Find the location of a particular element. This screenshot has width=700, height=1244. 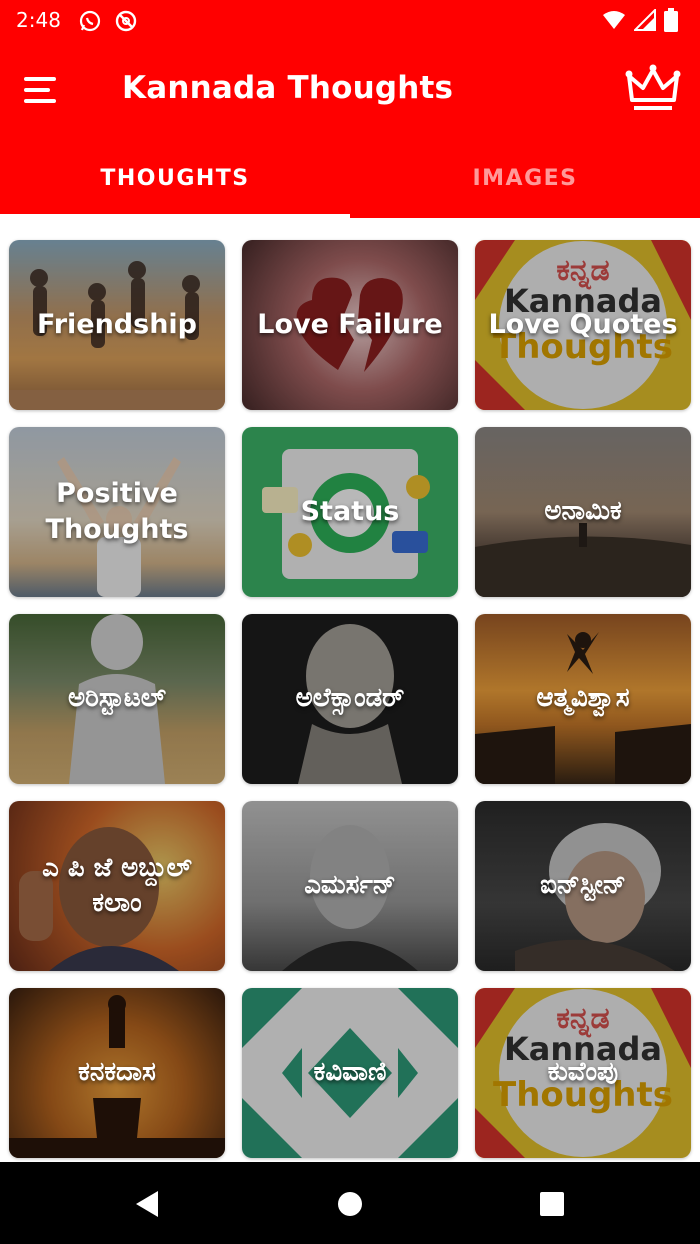

category-label: Friendship is located at coordinates (117, 324).